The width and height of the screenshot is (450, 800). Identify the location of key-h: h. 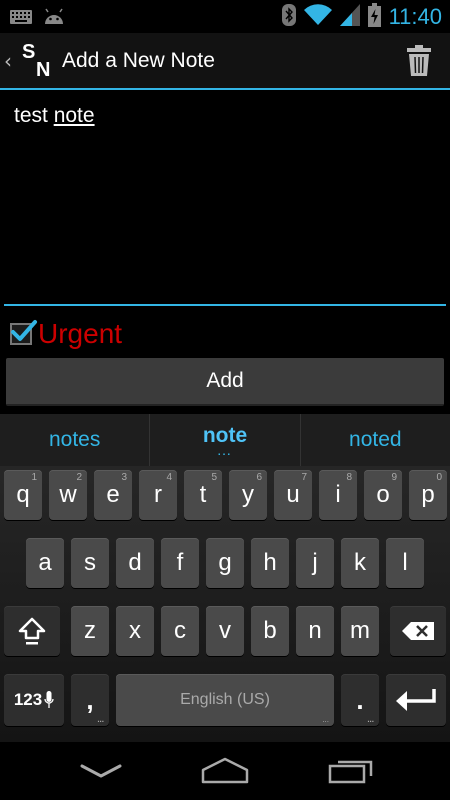
(270, 563).